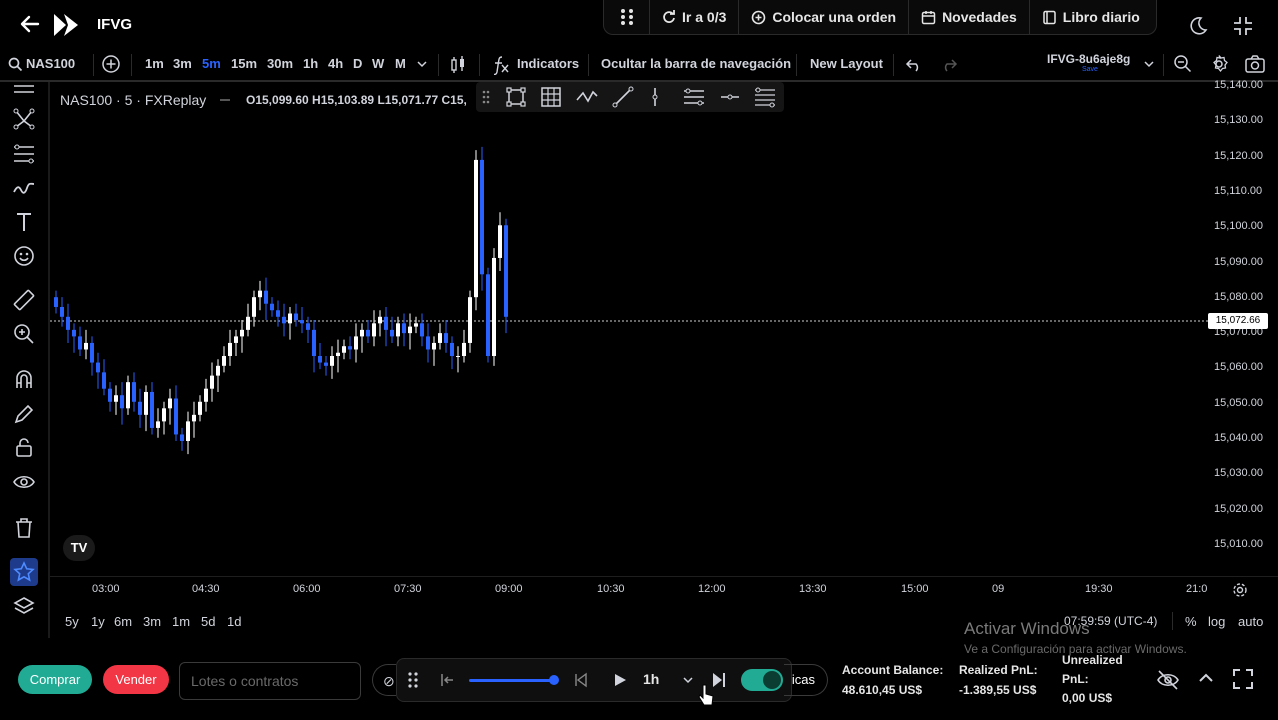 This screenshot has height=720, width=1278. Describe the element at coordinates (234, 621) in the screenshot. I see `range-1d: 1d` at that location.